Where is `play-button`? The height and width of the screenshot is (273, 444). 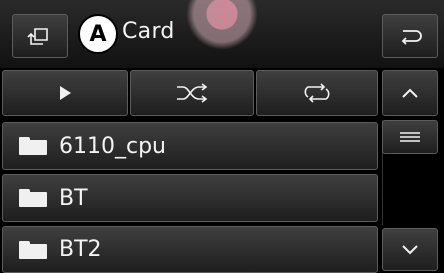
play-button is located at coordinates (65, 93).